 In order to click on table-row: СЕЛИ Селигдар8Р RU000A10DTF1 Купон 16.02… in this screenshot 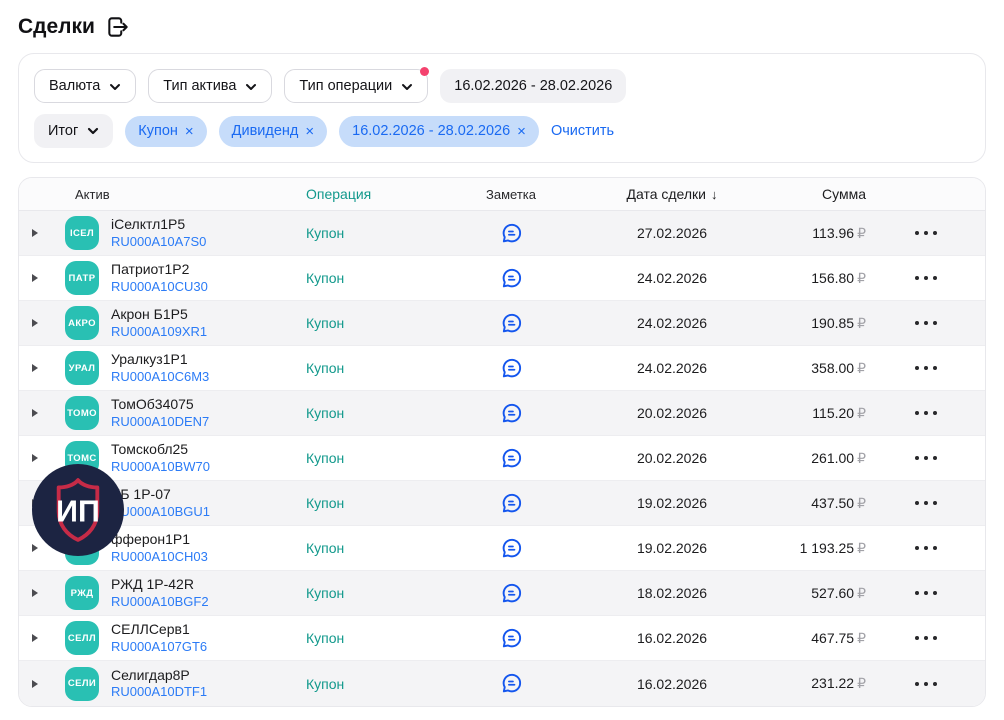, I will do `click(502, 683)`.